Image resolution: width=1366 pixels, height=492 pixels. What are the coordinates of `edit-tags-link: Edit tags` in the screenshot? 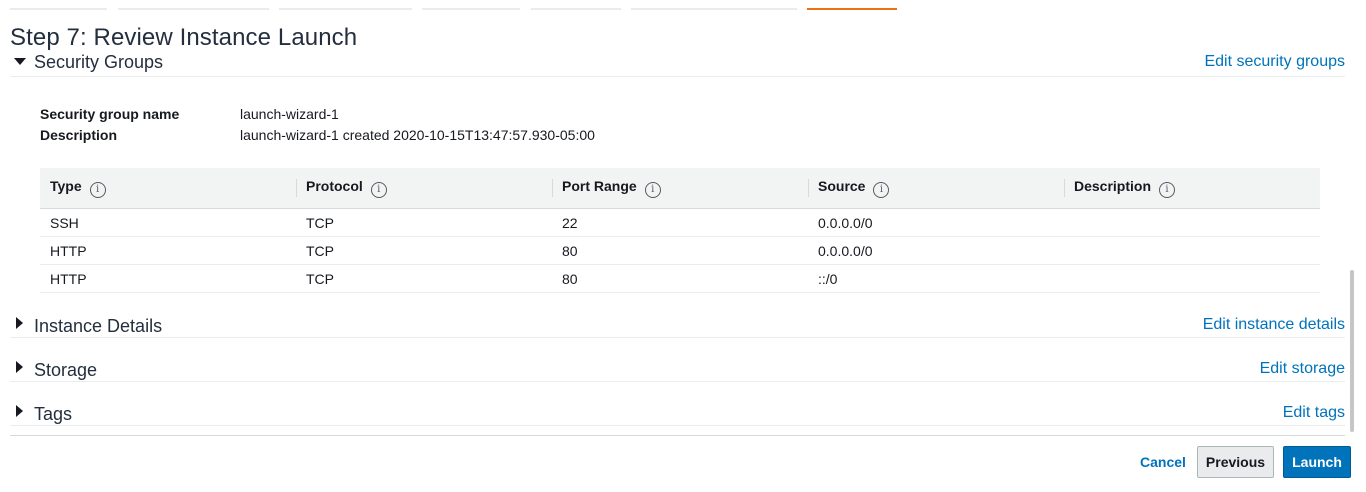 It's located at (1314, 413).